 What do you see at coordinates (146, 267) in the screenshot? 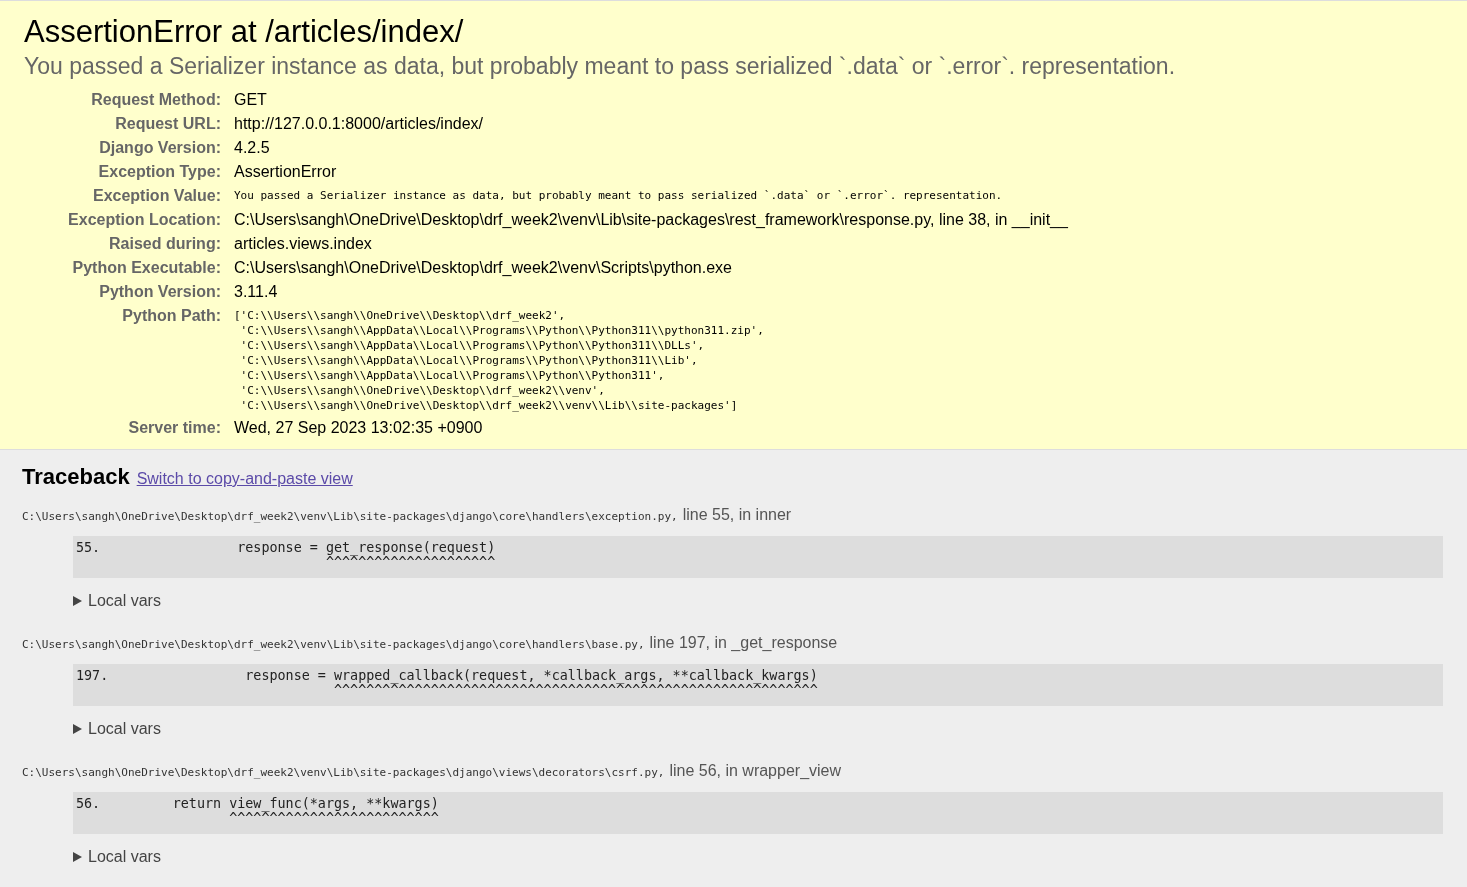
I see `meta-label: Python Executable:` at bounding box center [146, 267].